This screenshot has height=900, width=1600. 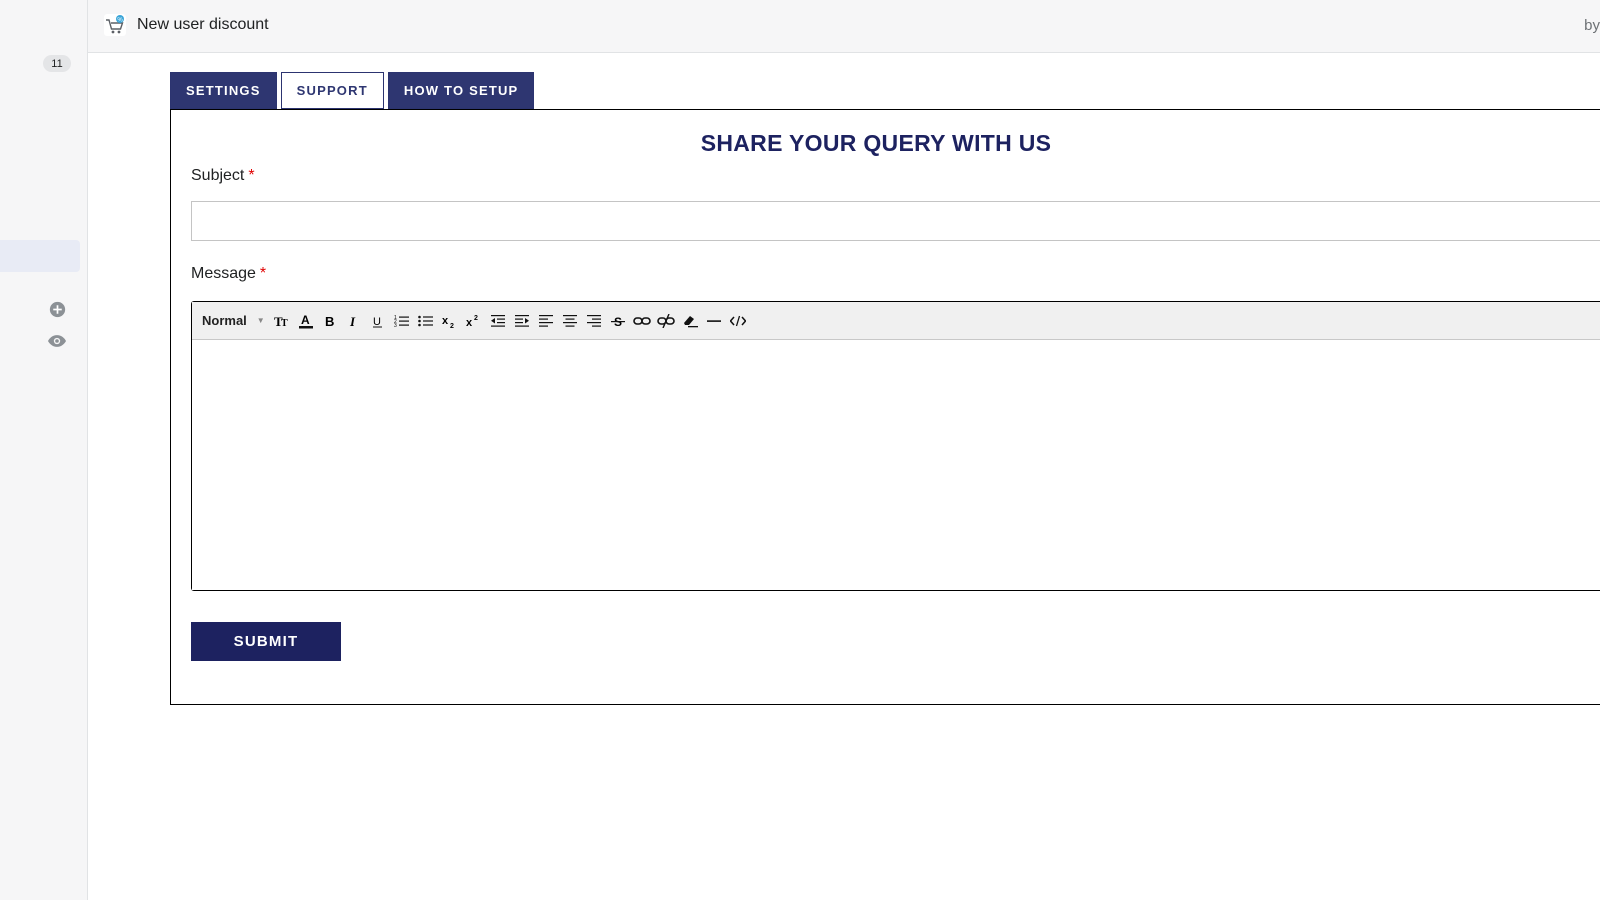 What do you see at coordinates (876, 143) in the screenshot?
I see `form-title: SHARE YOUR QUERY WITH US` at bounding box center [876, 143].